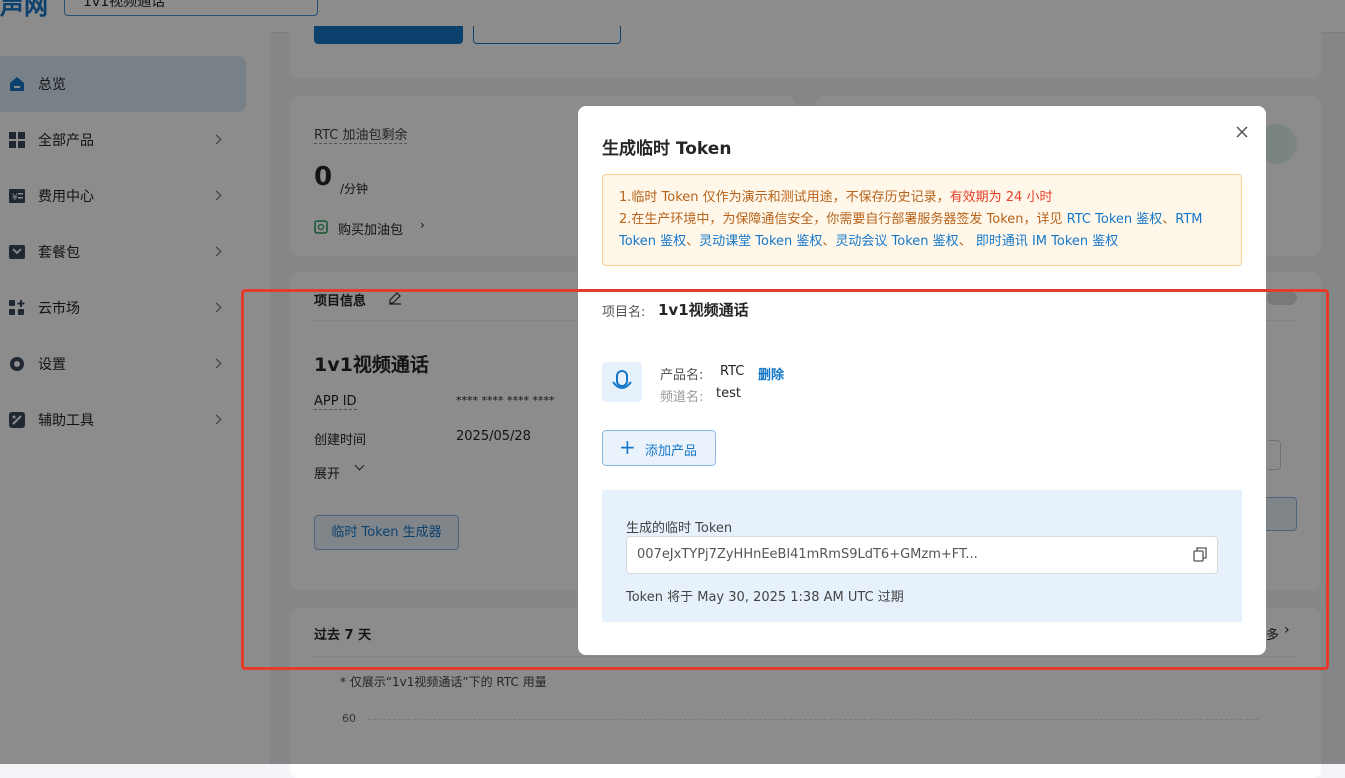 This screenshot has height=778, width=1345. What do you see at coordinates (732, 371) in the screenshot?
I see `product-name-value: RTC` at bounding box center [732, 371].